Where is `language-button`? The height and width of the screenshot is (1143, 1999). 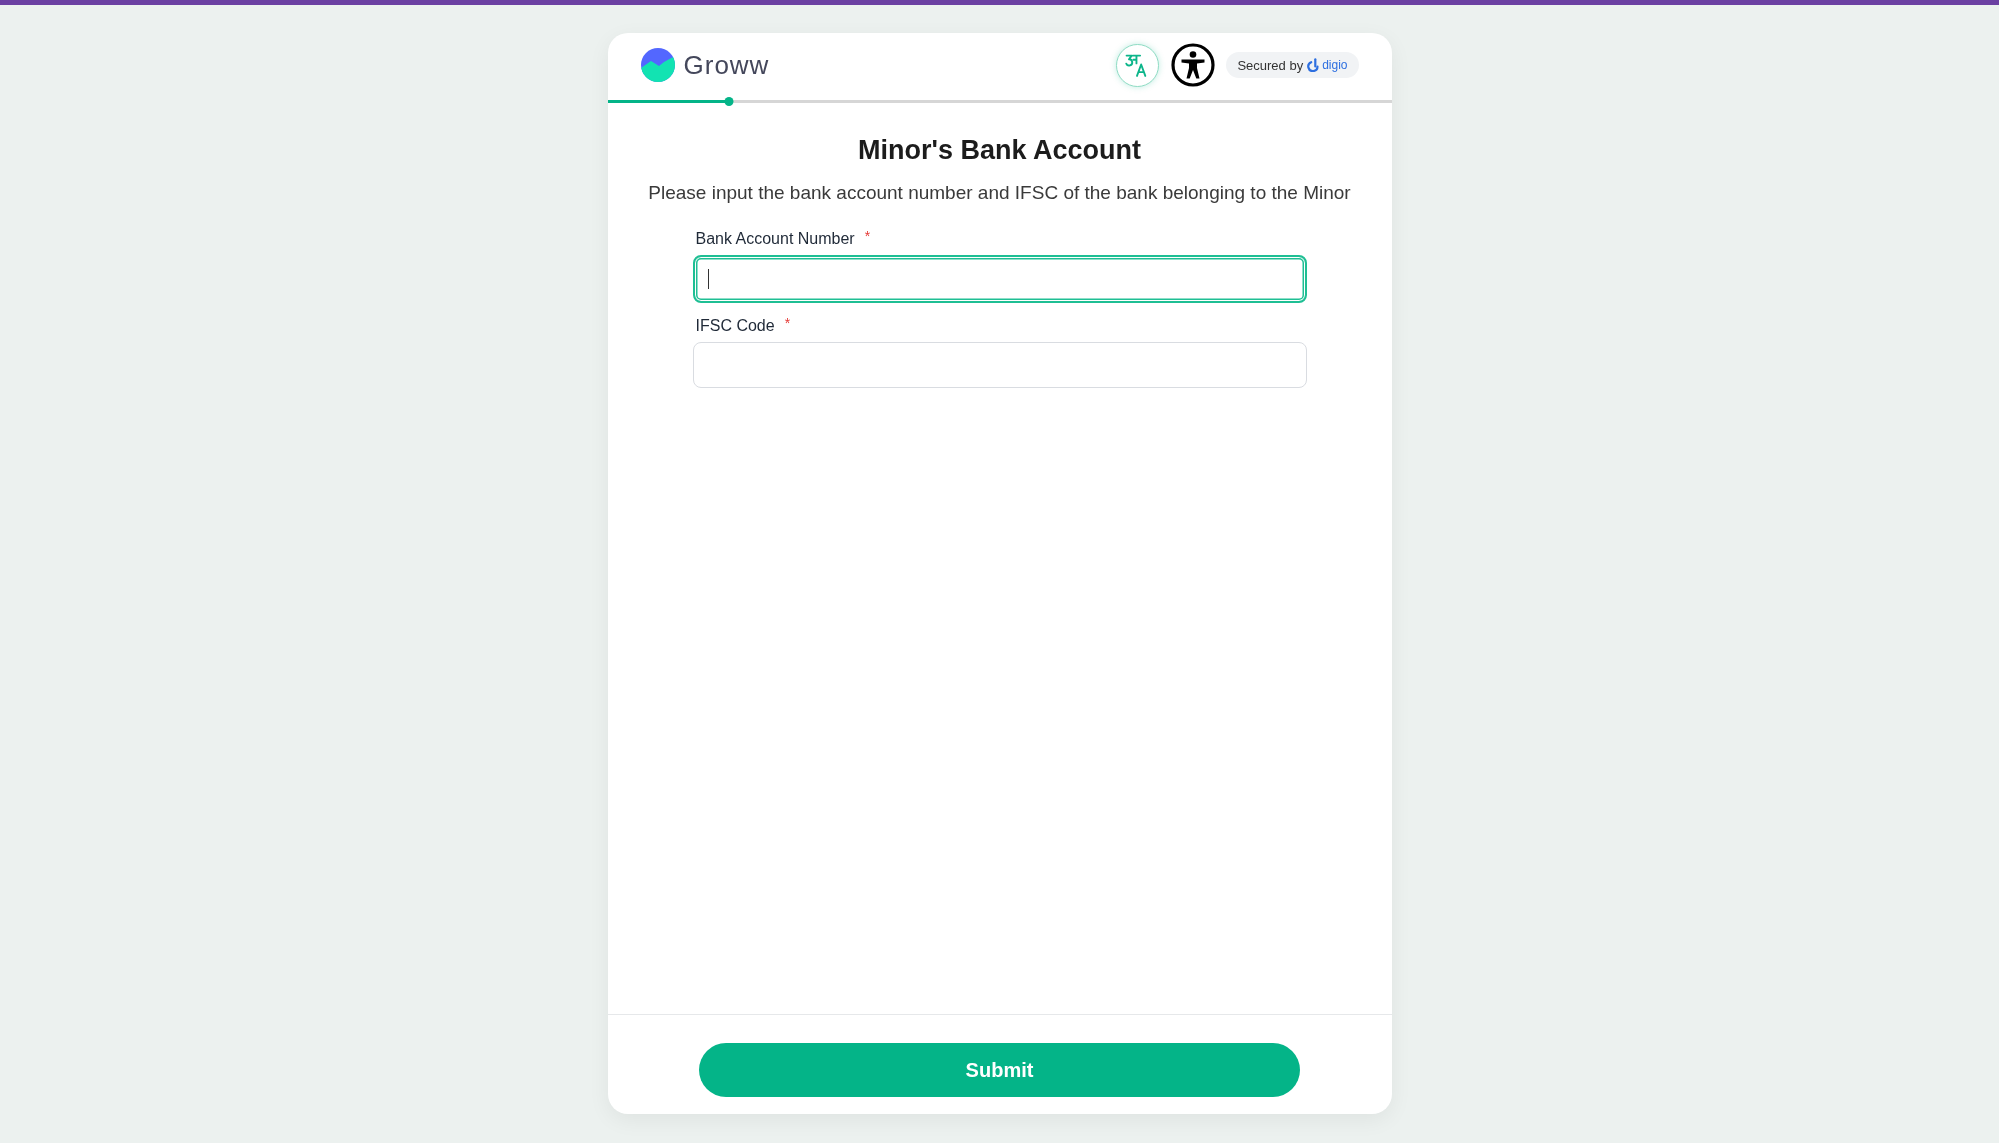 language-button is located at coordinates (1138, 65).